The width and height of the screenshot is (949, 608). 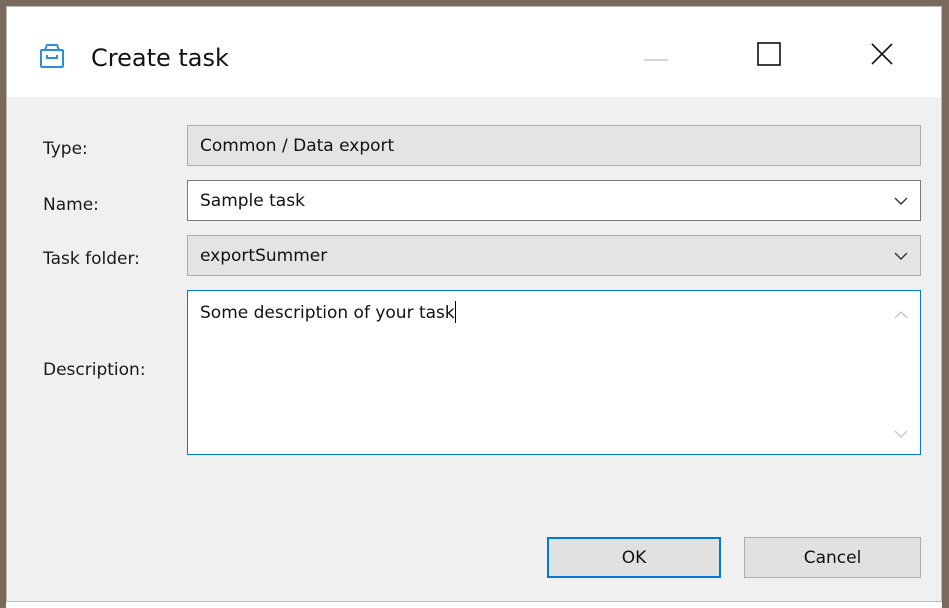 I want to click on cancel-button: Cancel, so click(x=832, y=557).